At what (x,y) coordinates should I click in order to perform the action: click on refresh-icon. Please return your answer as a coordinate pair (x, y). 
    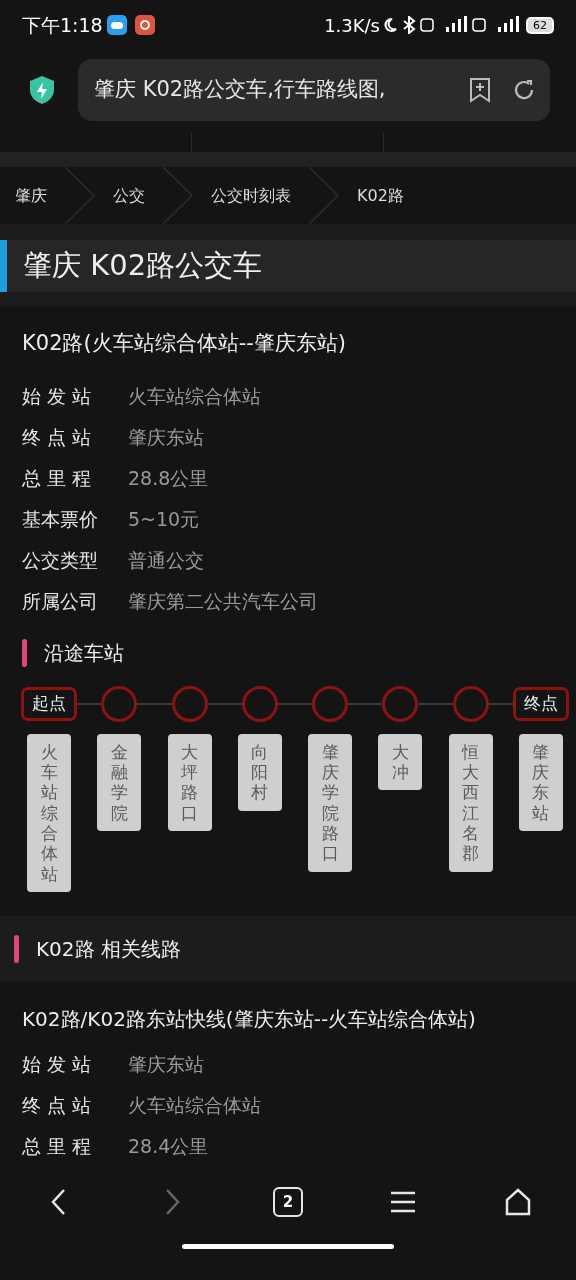
    Looking at the image, I should click on (524, 90).